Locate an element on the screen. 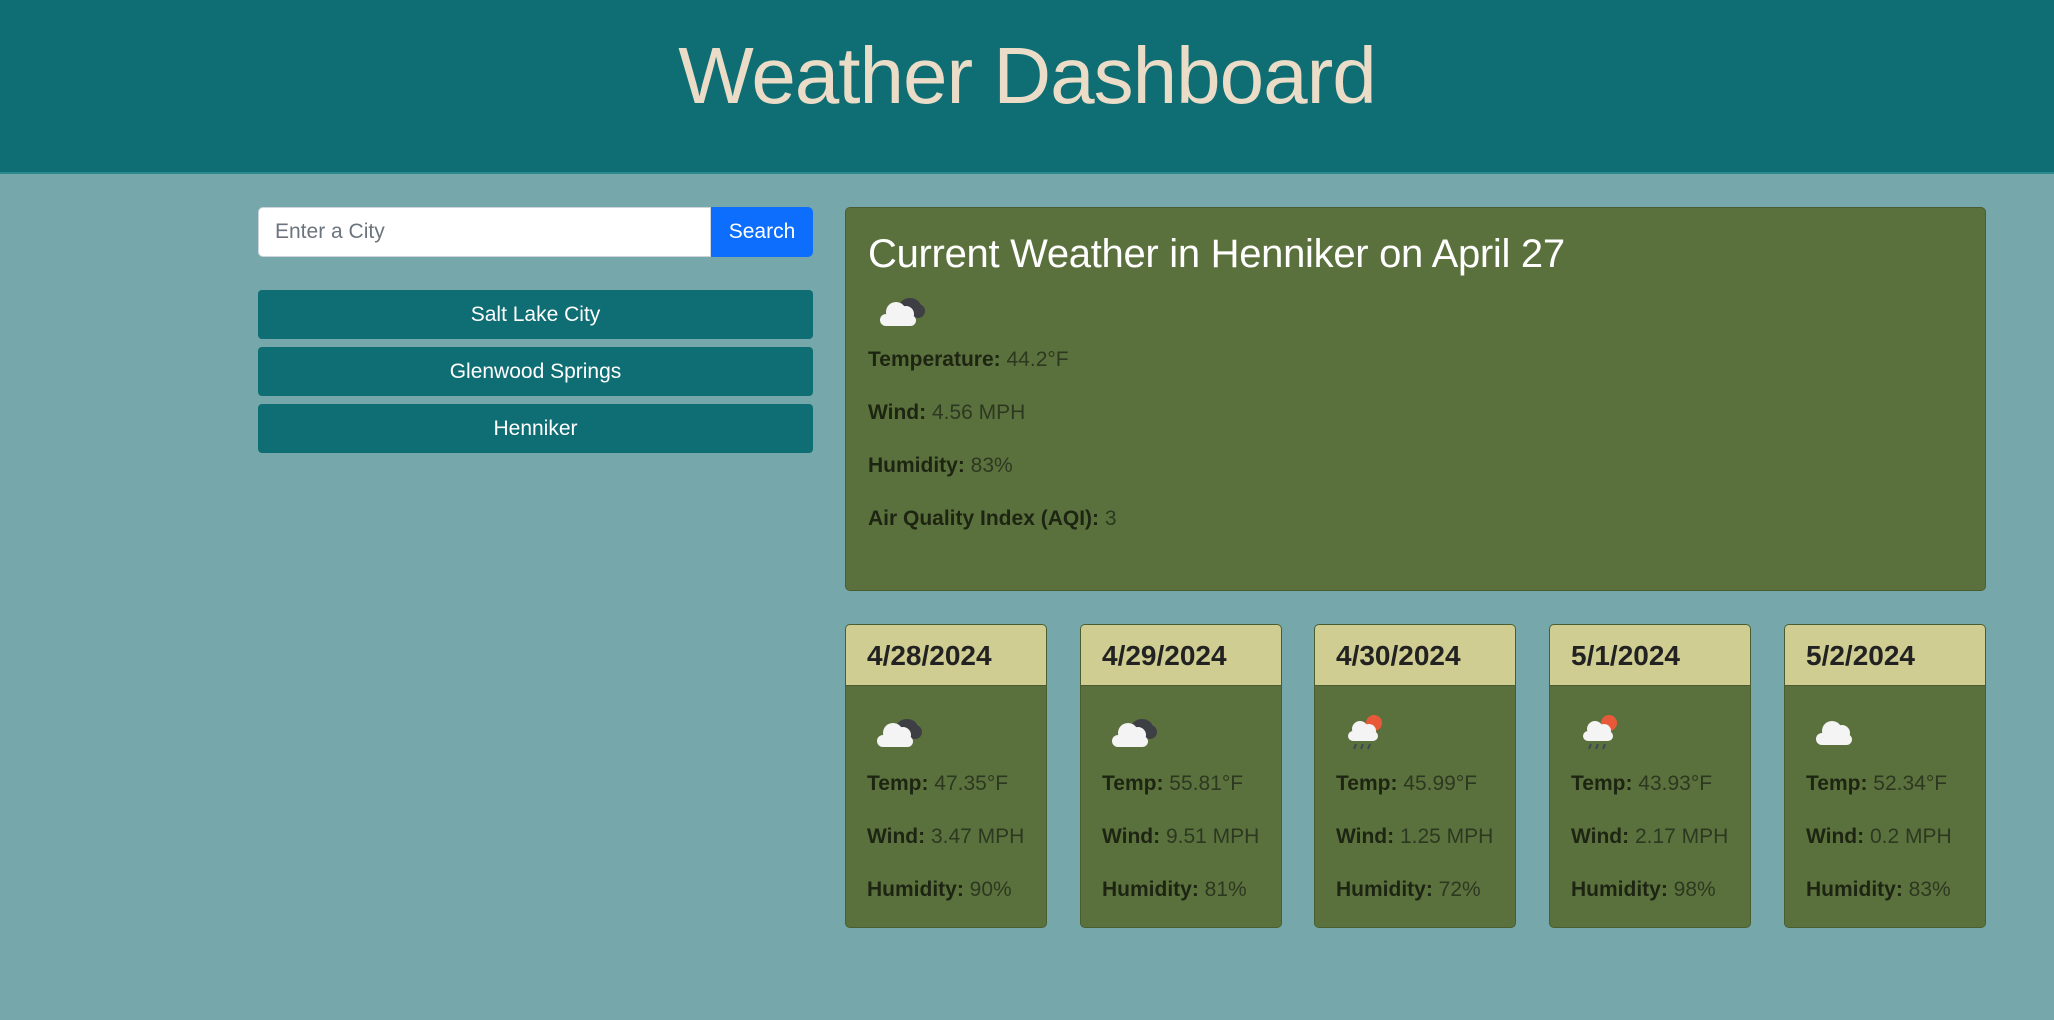 The height and width of the screenshot is (1020, 2054). history-item-salt-lake-city: Salt Lake City is located at coordinates (535, 314).